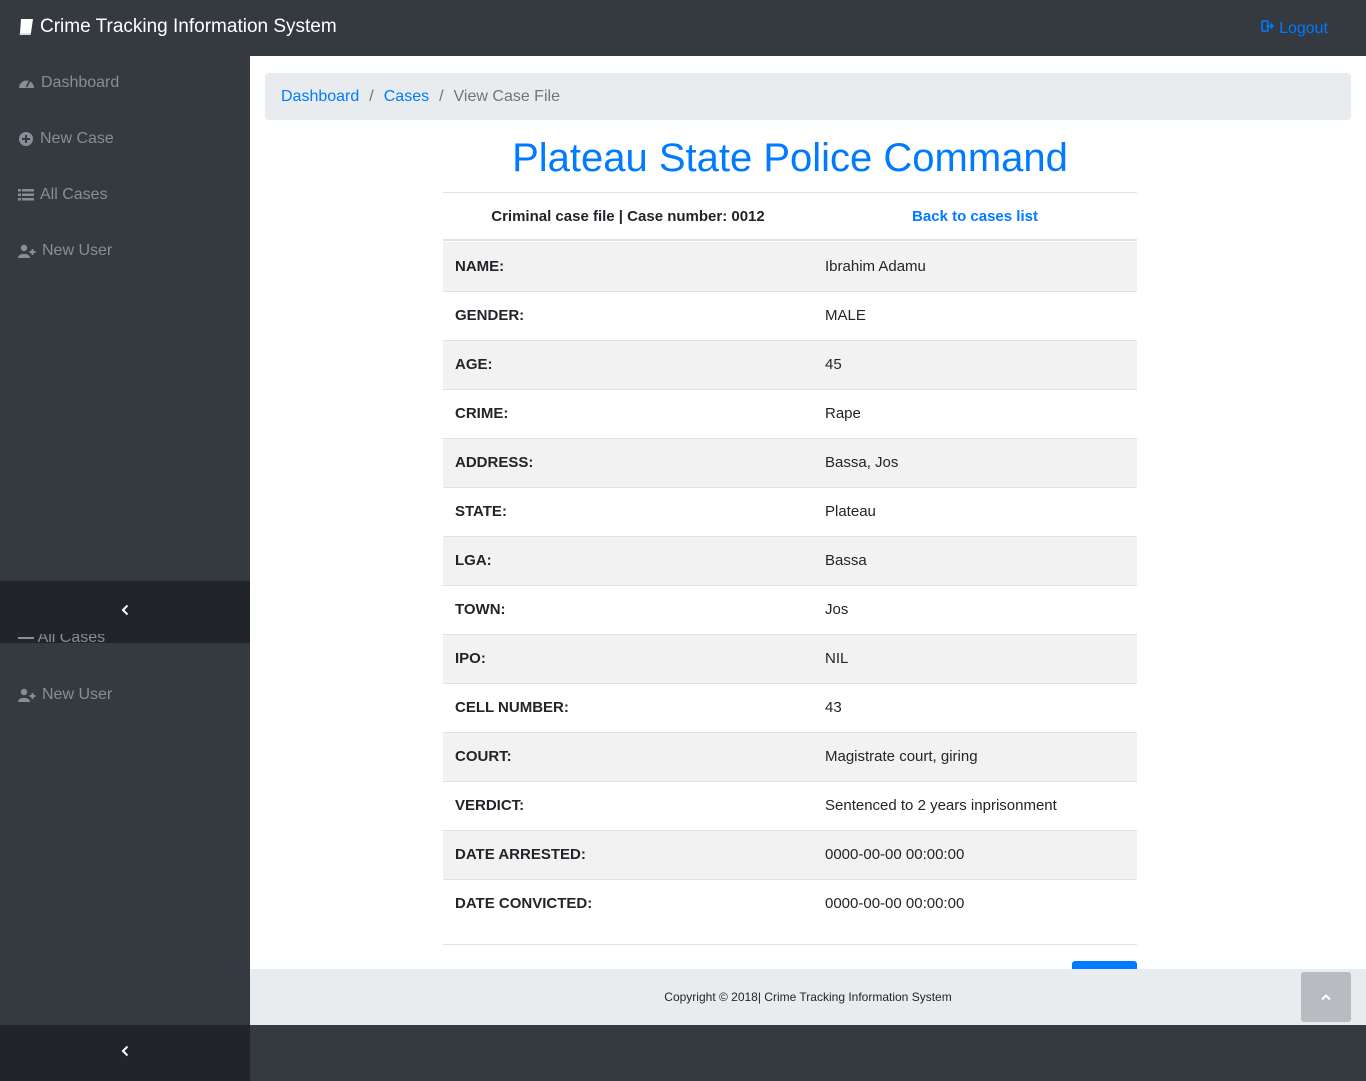 The image size is (1366, 1081). What do you see at coordinates (1104, 965) in the screenshot?
I see `action-button` at bounding box center [1104, 965].